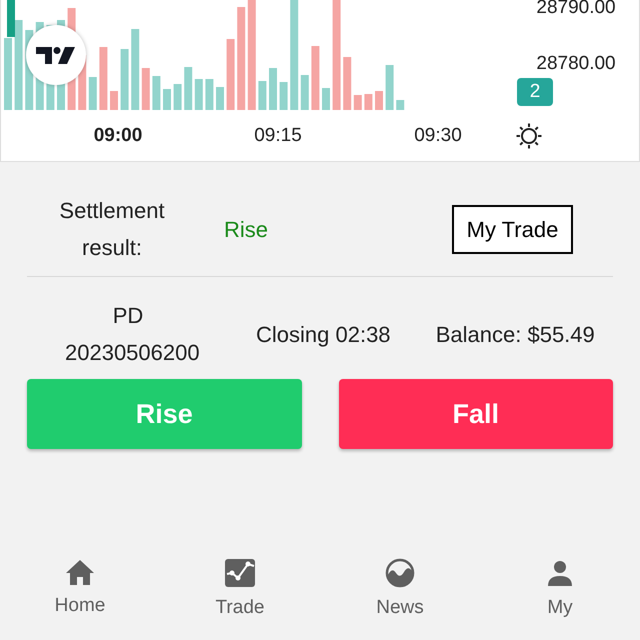 This screenshot has width=640, height=640. Describe the element at coordinates (515, 334) in the screenshot. I see `balance-text: Balance: $55.49` at that location.